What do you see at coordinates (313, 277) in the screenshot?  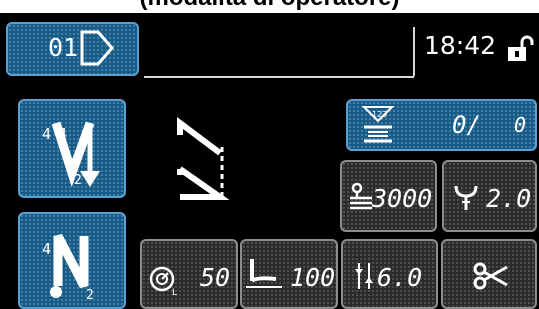 I see `presser-height-value: 100` at bounding box center [313, 277].